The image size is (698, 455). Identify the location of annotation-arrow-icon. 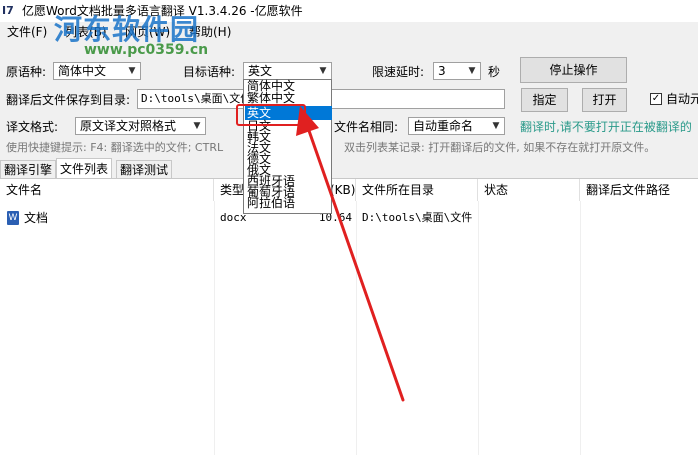
(350, 254).